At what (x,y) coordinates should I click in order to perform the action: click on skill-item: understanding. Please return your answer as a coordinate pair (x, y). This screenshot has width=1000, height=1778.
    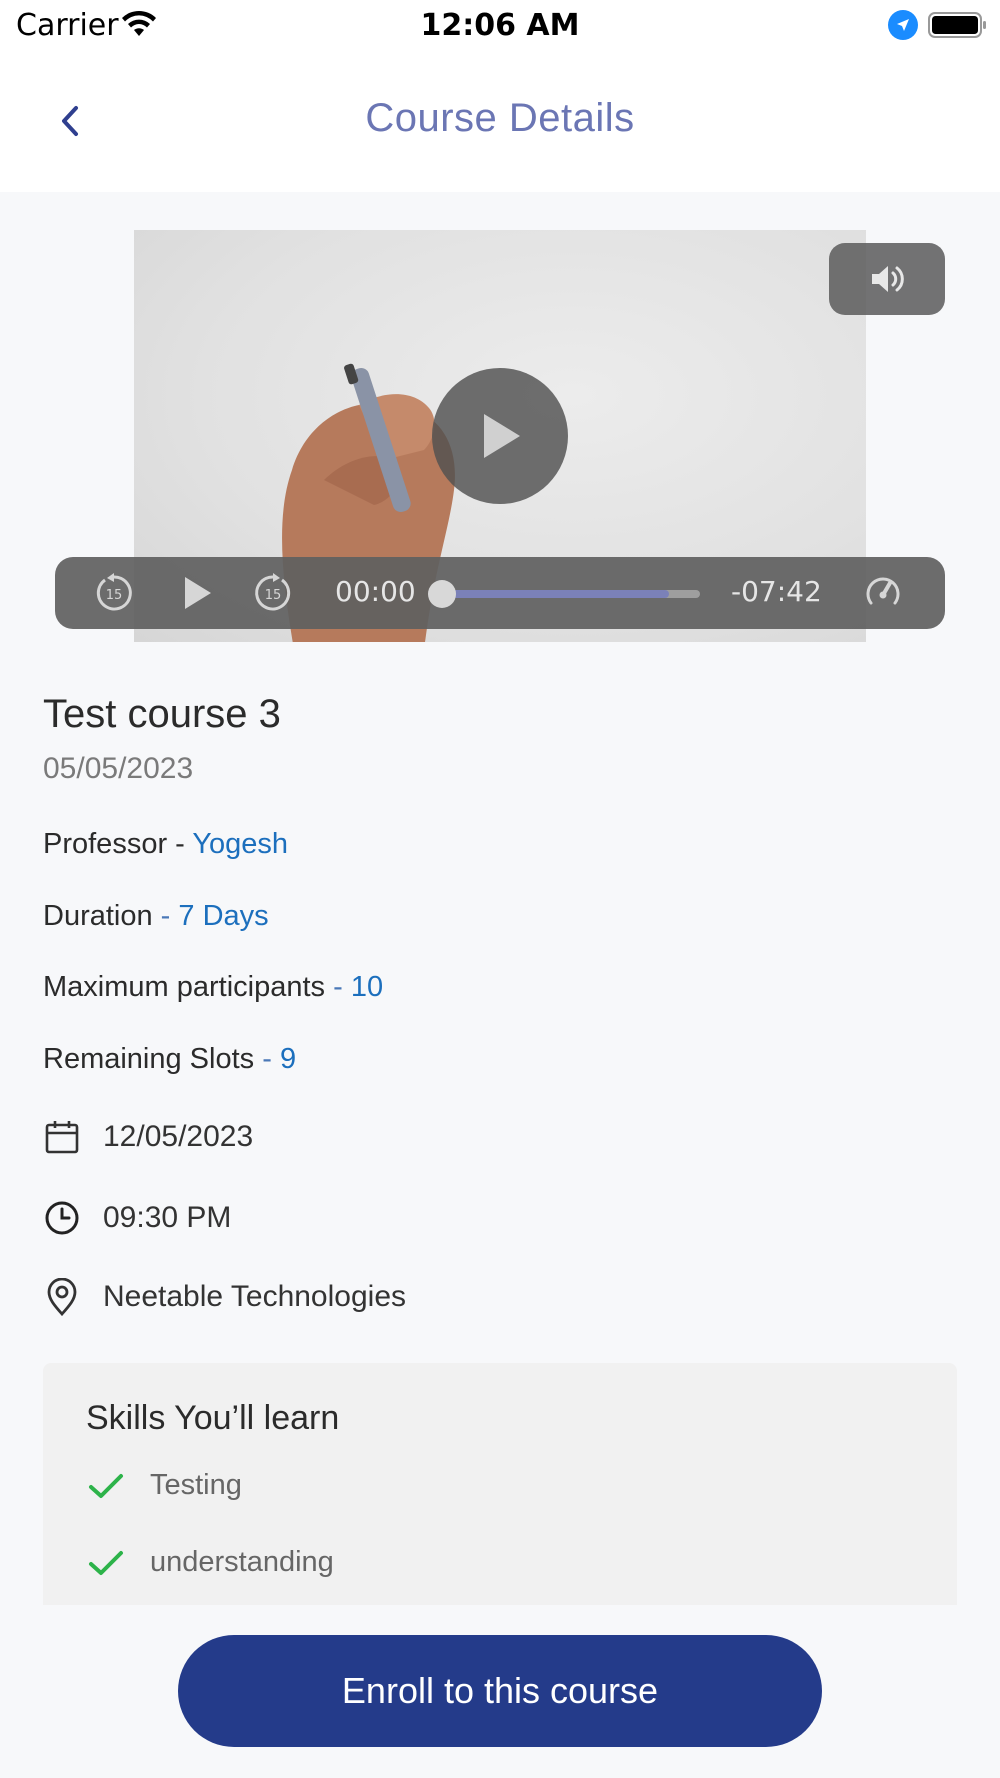
    Looking at the image, I should click on (210, 1562).